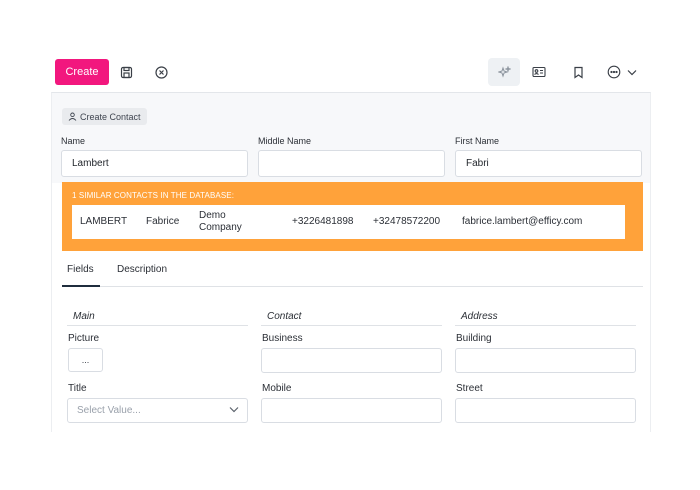 Image resolution: width=700 pixels, height=490 pixels. I want to click on name-label: Name, so click(73, 141).